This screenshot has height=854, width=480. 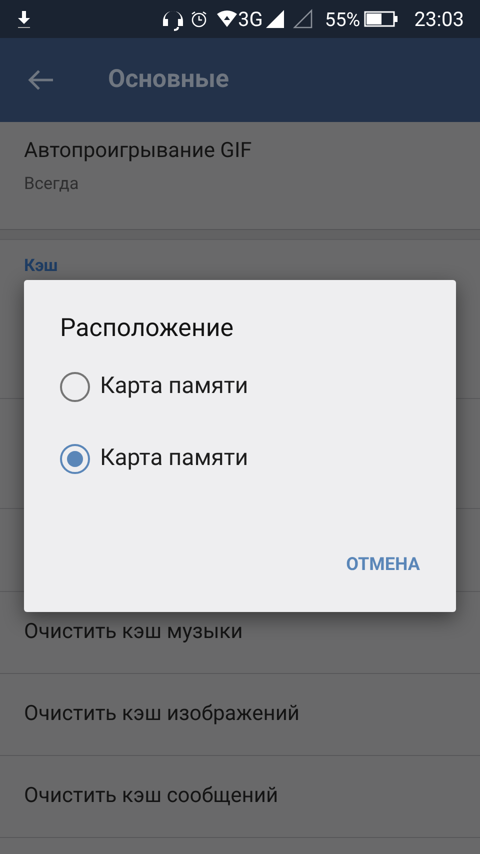 What do you see at coordinates (168, 80) in the screenshot?
I see `screen-title: Основные` at bounding box center [168, 80].